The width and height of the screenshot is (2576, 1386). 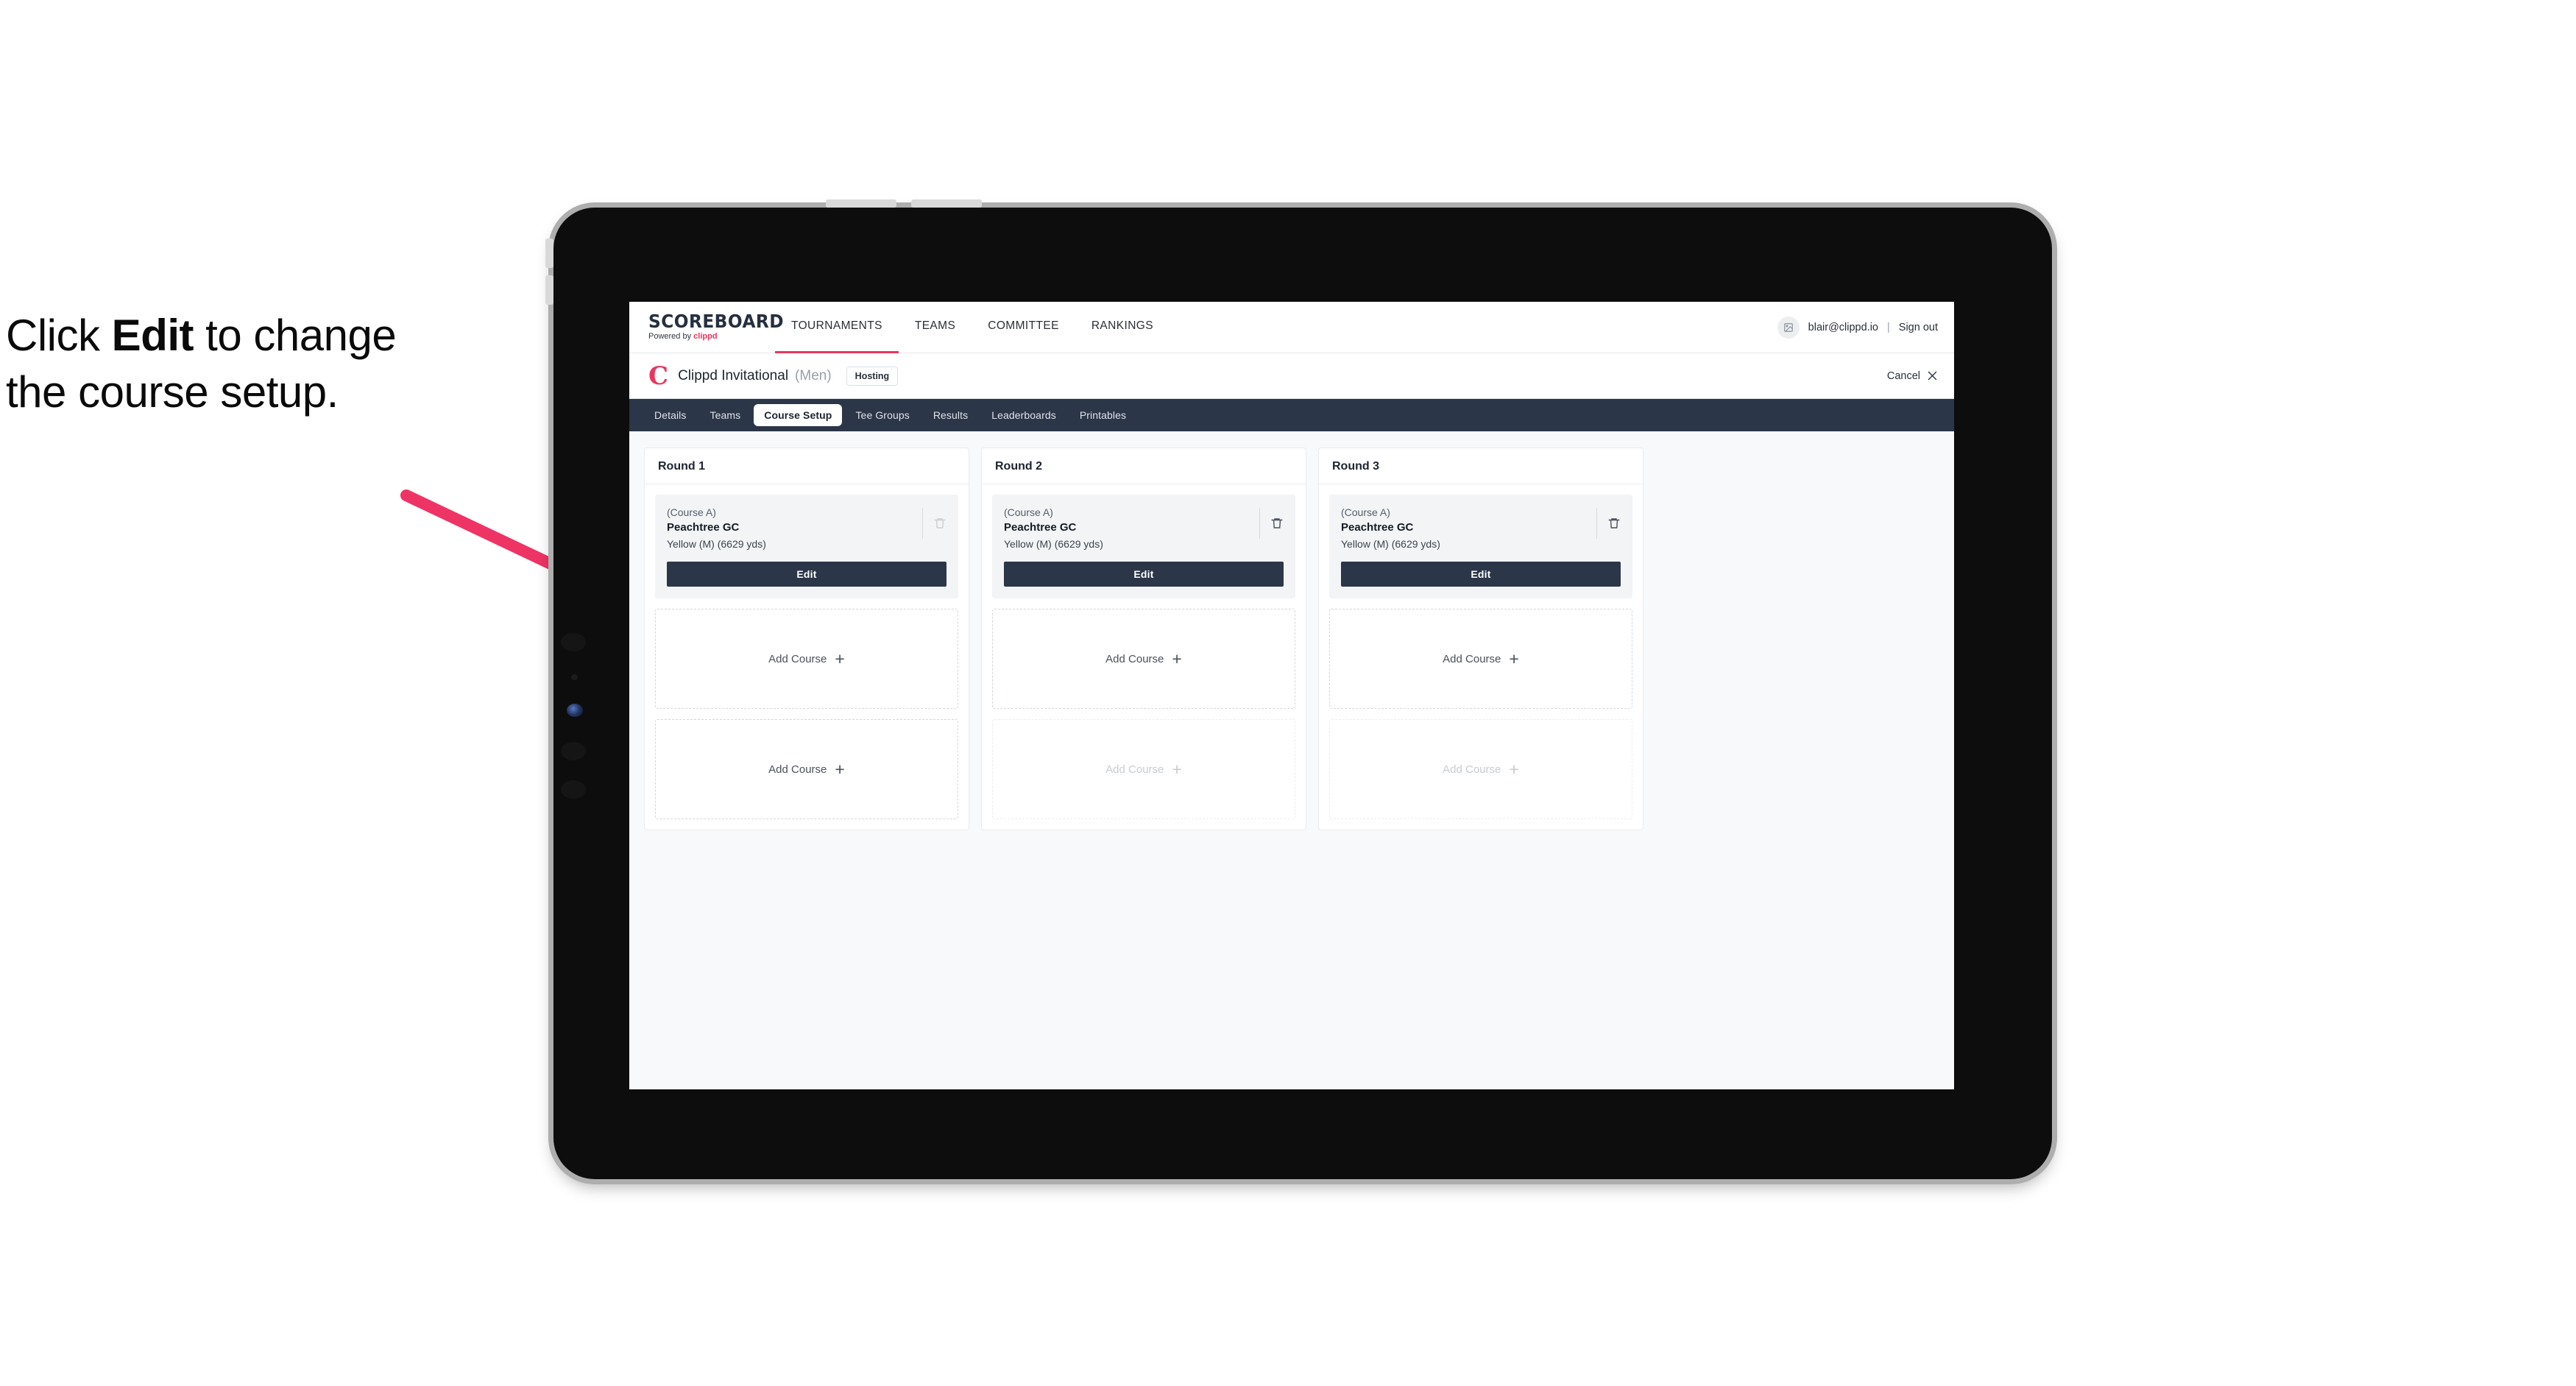 What do you see at coordinates (1028, 512) in the screenshot?
I see `course-designation-r2: (Course A)` at bounding box center [1028, 512].